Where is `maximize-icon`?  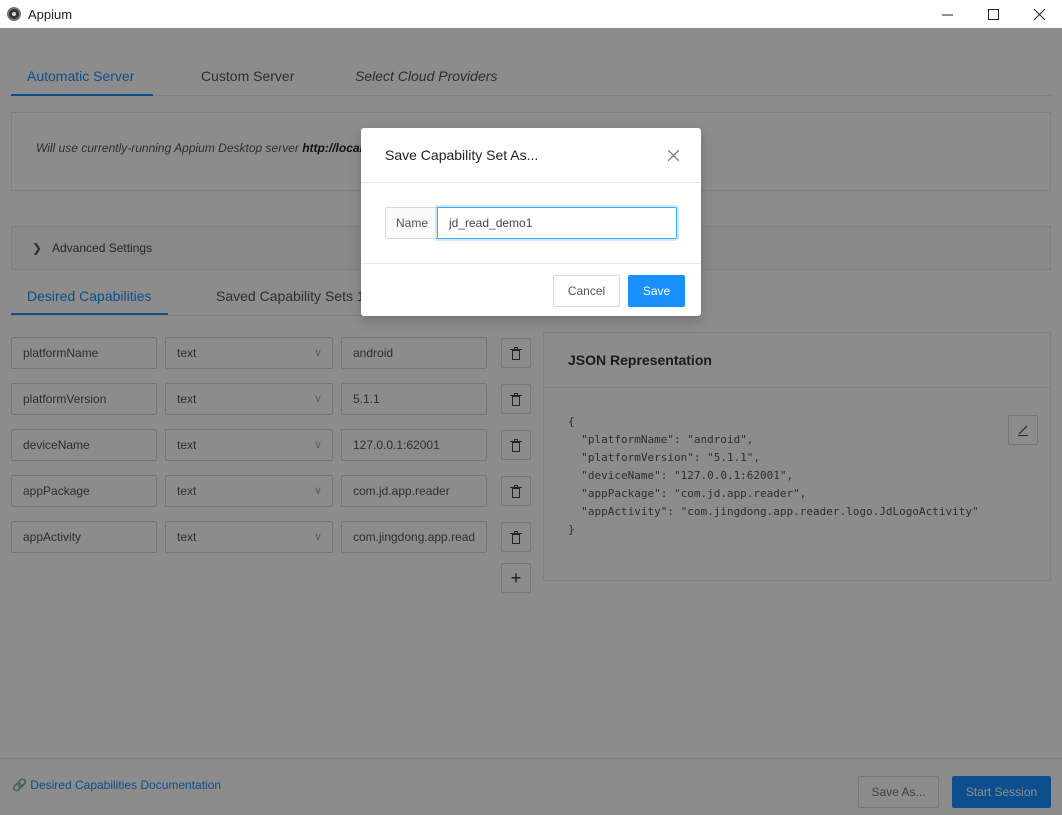 maximize-icon is located at coordinates (993, 14).